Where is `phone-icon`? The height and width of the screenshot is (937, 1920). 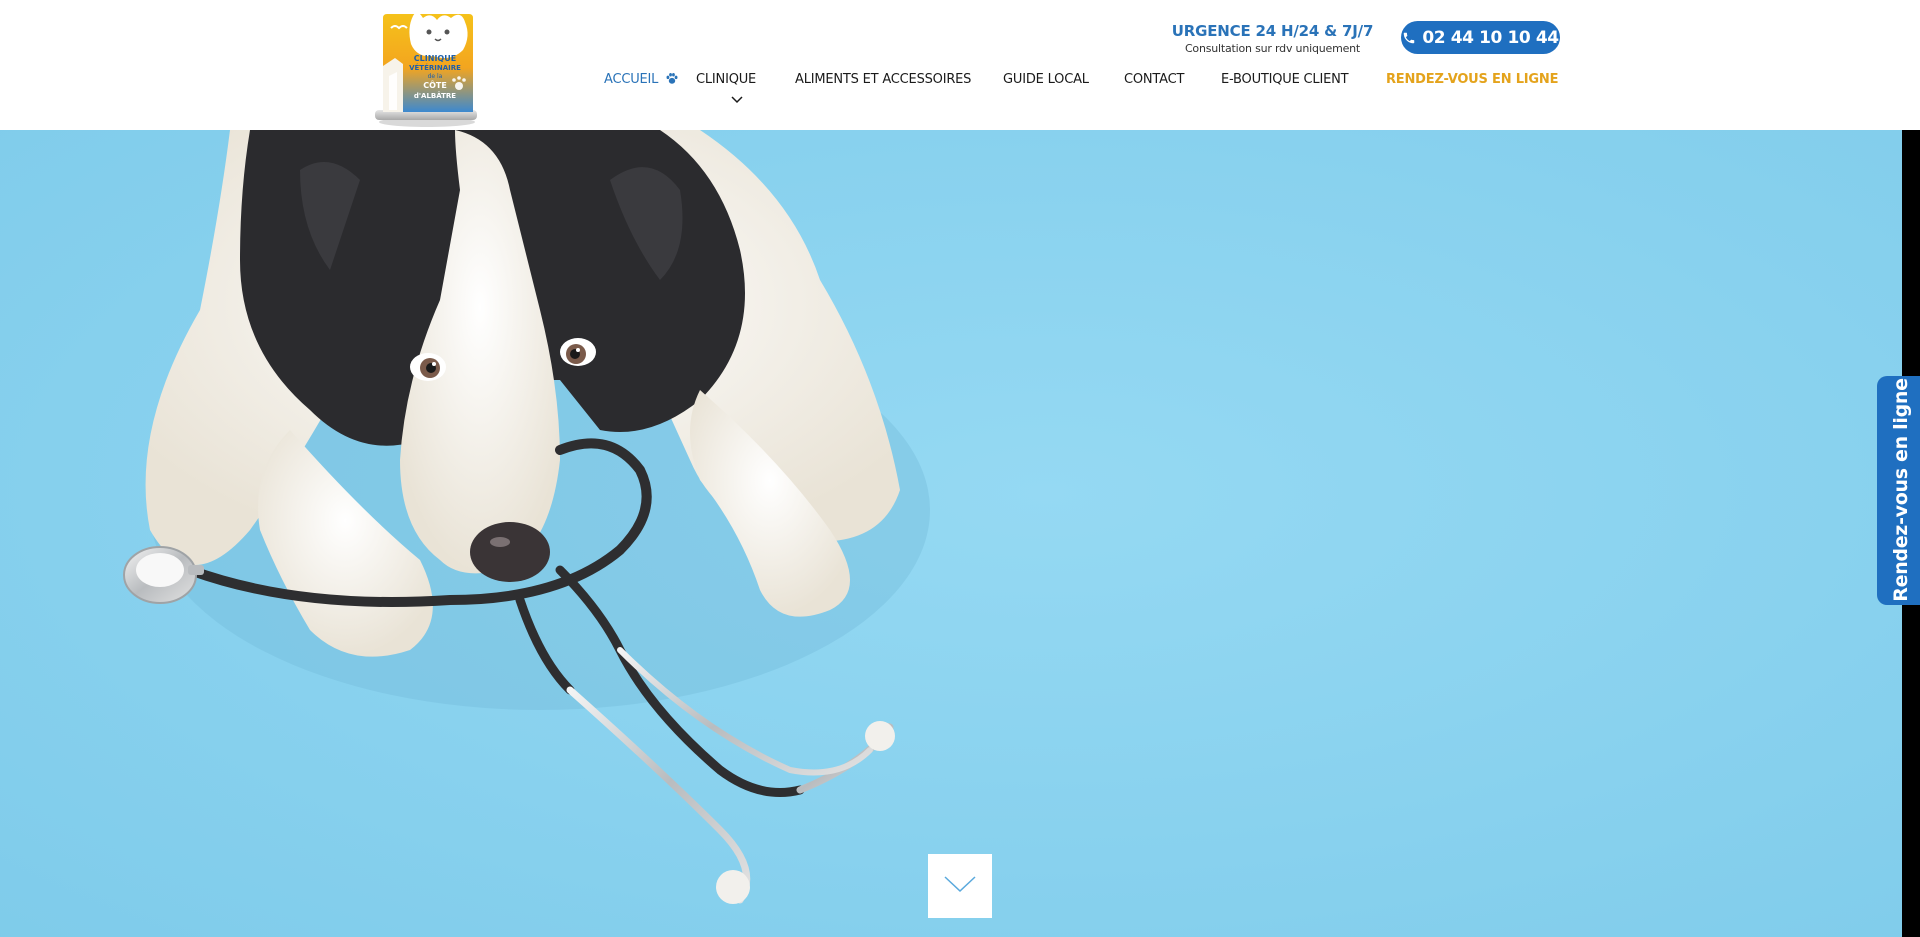 phone-icon is located at coordinates (1409, 38).